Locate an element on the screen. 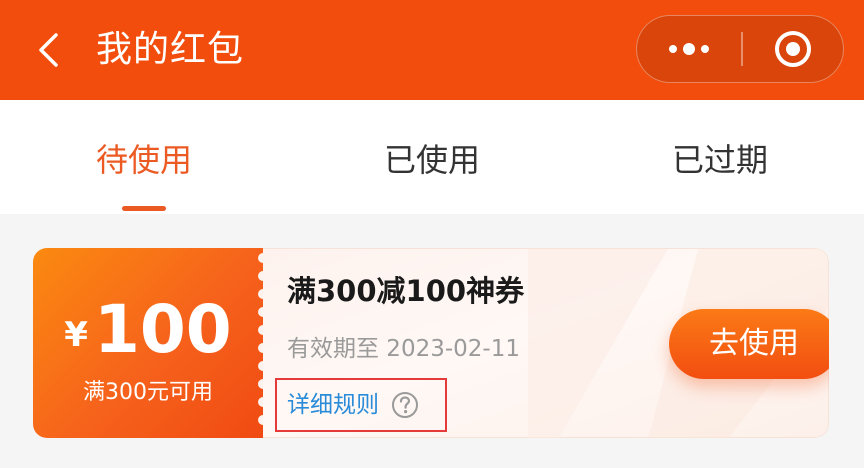 This screenshot has height=468, width=864. coupon-amount-panel: ¥100 满300元可用 is located at coordinates (148, 343).